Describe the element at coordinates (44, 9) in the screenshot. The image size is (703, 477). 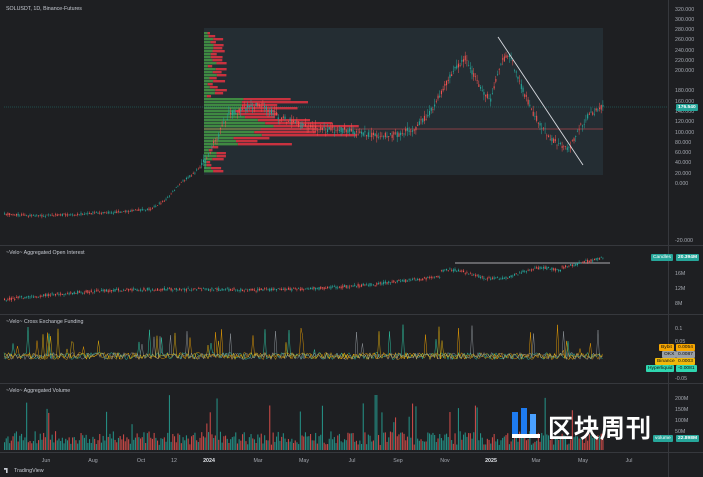
I see `symbol-title: SOLUSDT, 1D, Binance-Futures` at that location.